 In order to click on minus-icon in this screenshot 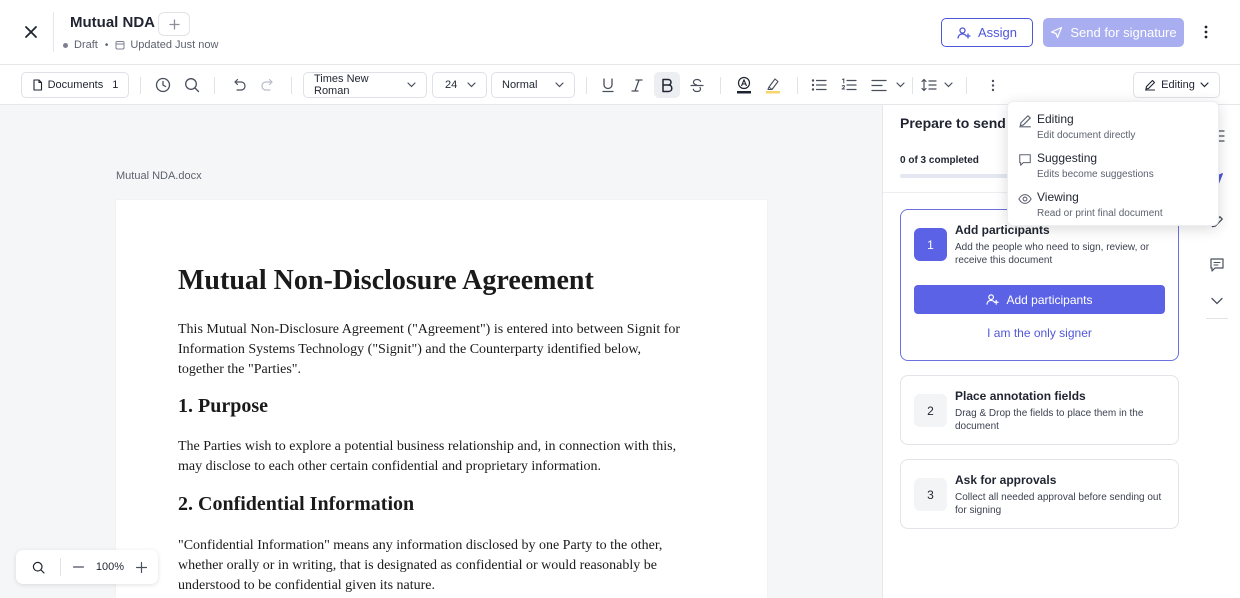, I will do `click(78, 567)`.